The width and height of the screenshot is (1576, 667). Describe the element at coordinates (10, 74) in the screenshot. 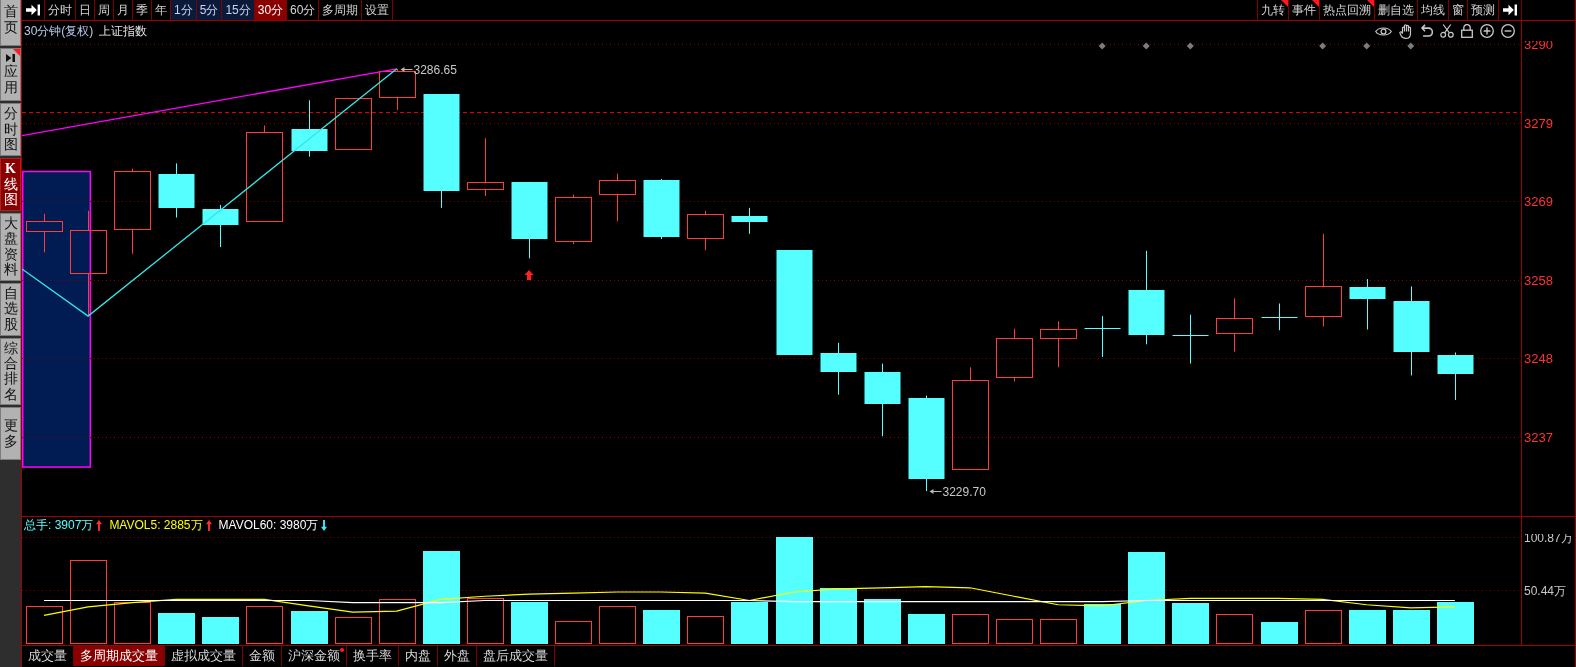

I see `sidebar-tab: 应用` at that location.